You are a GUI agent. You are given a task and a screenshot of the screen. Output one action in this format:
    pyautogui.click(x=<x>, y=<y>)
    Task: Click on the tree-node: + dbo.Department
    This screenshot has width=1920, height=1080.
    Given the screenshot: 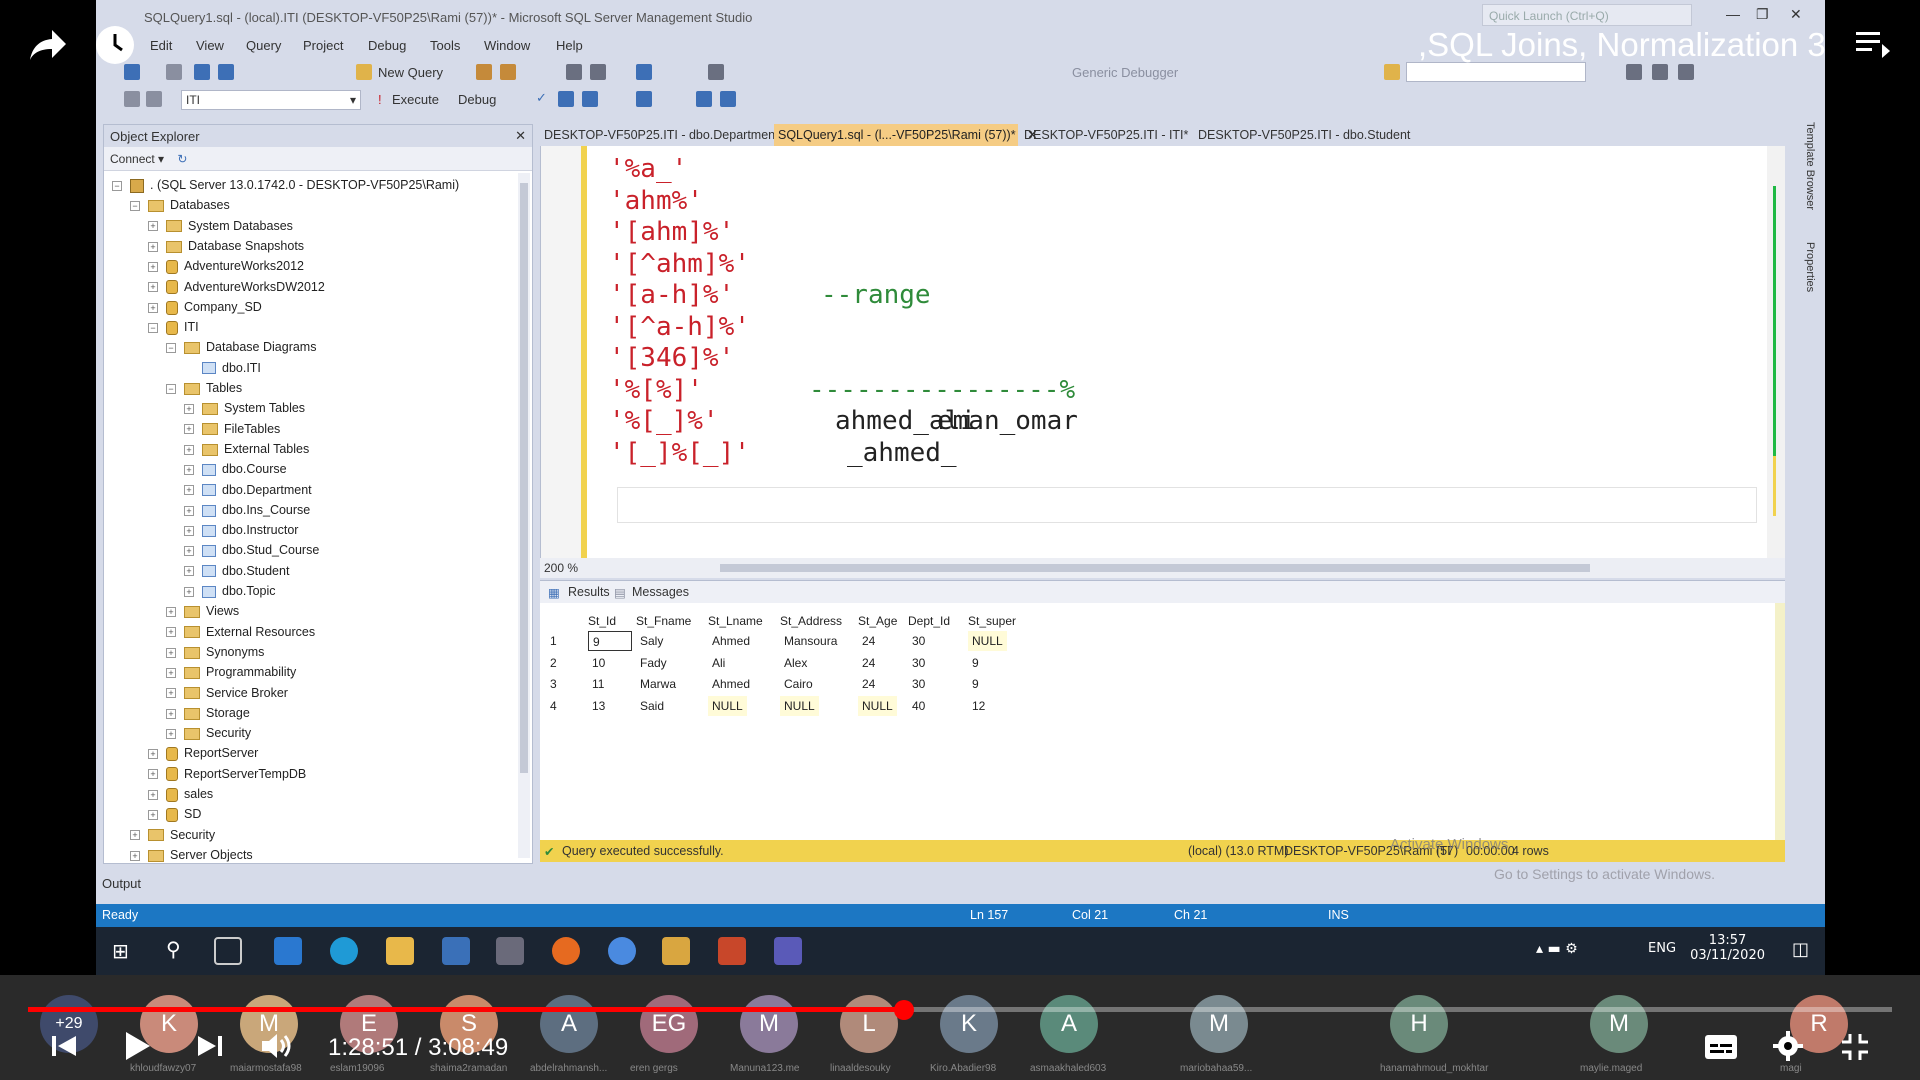 What is the action you would take?
    pyautogui.click(x=248, y=490)
    